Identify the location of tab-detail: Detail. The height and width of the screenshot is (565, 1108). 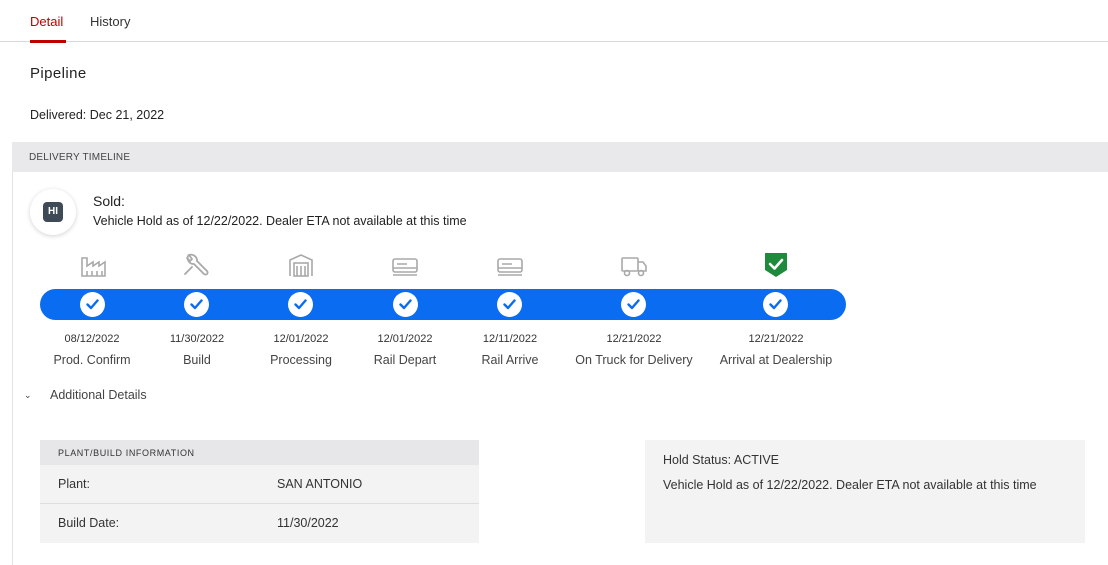
(46, 21).